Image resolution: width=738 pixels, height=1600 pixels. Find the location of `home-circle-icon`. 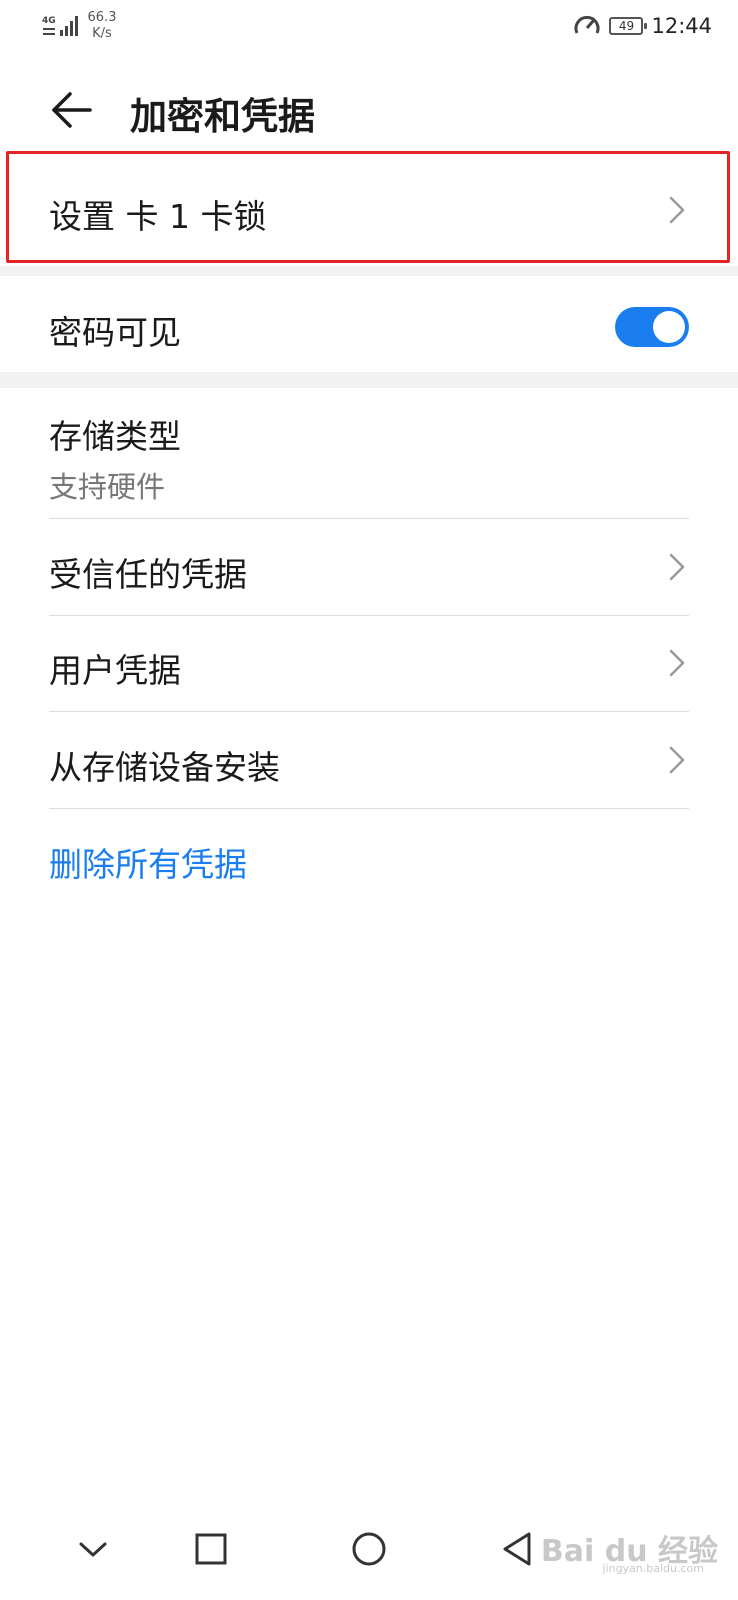

home-circle-icon is located at coordinates (369, 1549).